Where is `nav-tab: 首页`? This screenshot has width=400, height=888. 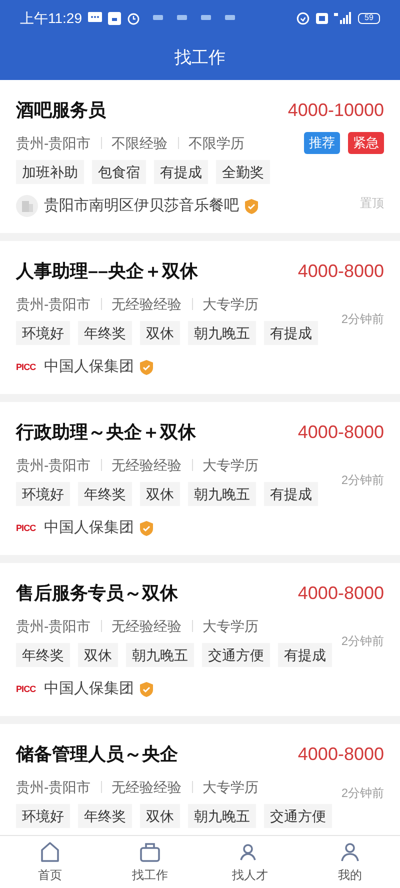
nav-tab: 首页 is located at coordinates (50, 862).